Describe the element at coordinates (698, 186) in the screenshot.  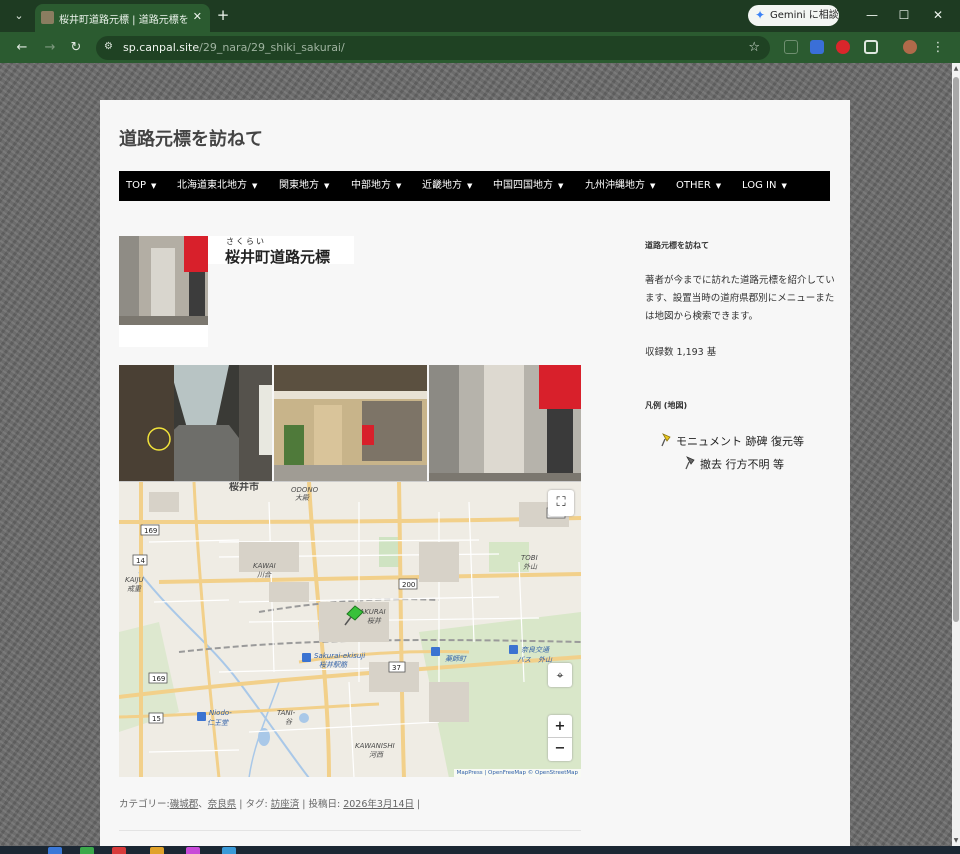
I see `menu-item-other: OTHER ▼` at that location.